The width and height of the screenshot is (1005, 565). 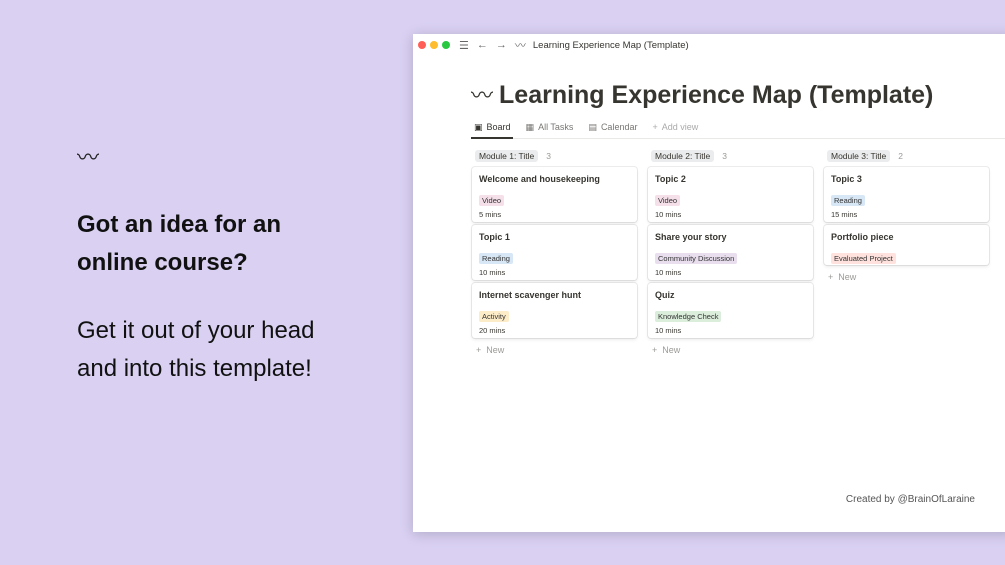 I want to click on card-welcome-and-housekeeping: Welcome and housekeeping Video 5 mins, so click(x=554, y=194).